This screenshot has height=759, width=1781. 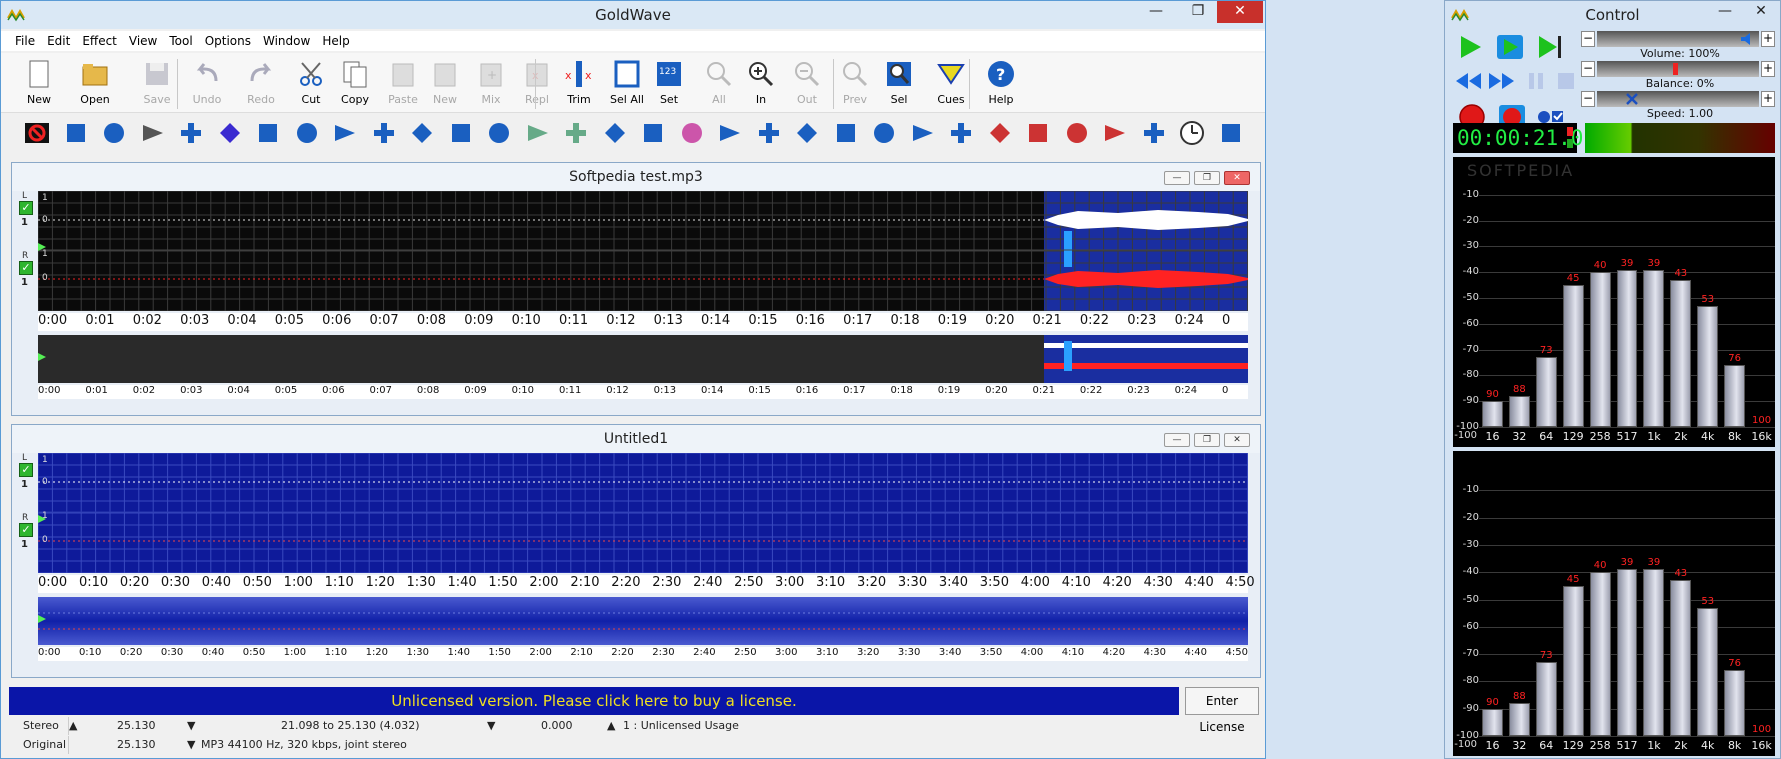 What do you see at coordinates (99, 39) in the screenshot?
I see `menu-effect: Effect` at bounding box center [99, 39].